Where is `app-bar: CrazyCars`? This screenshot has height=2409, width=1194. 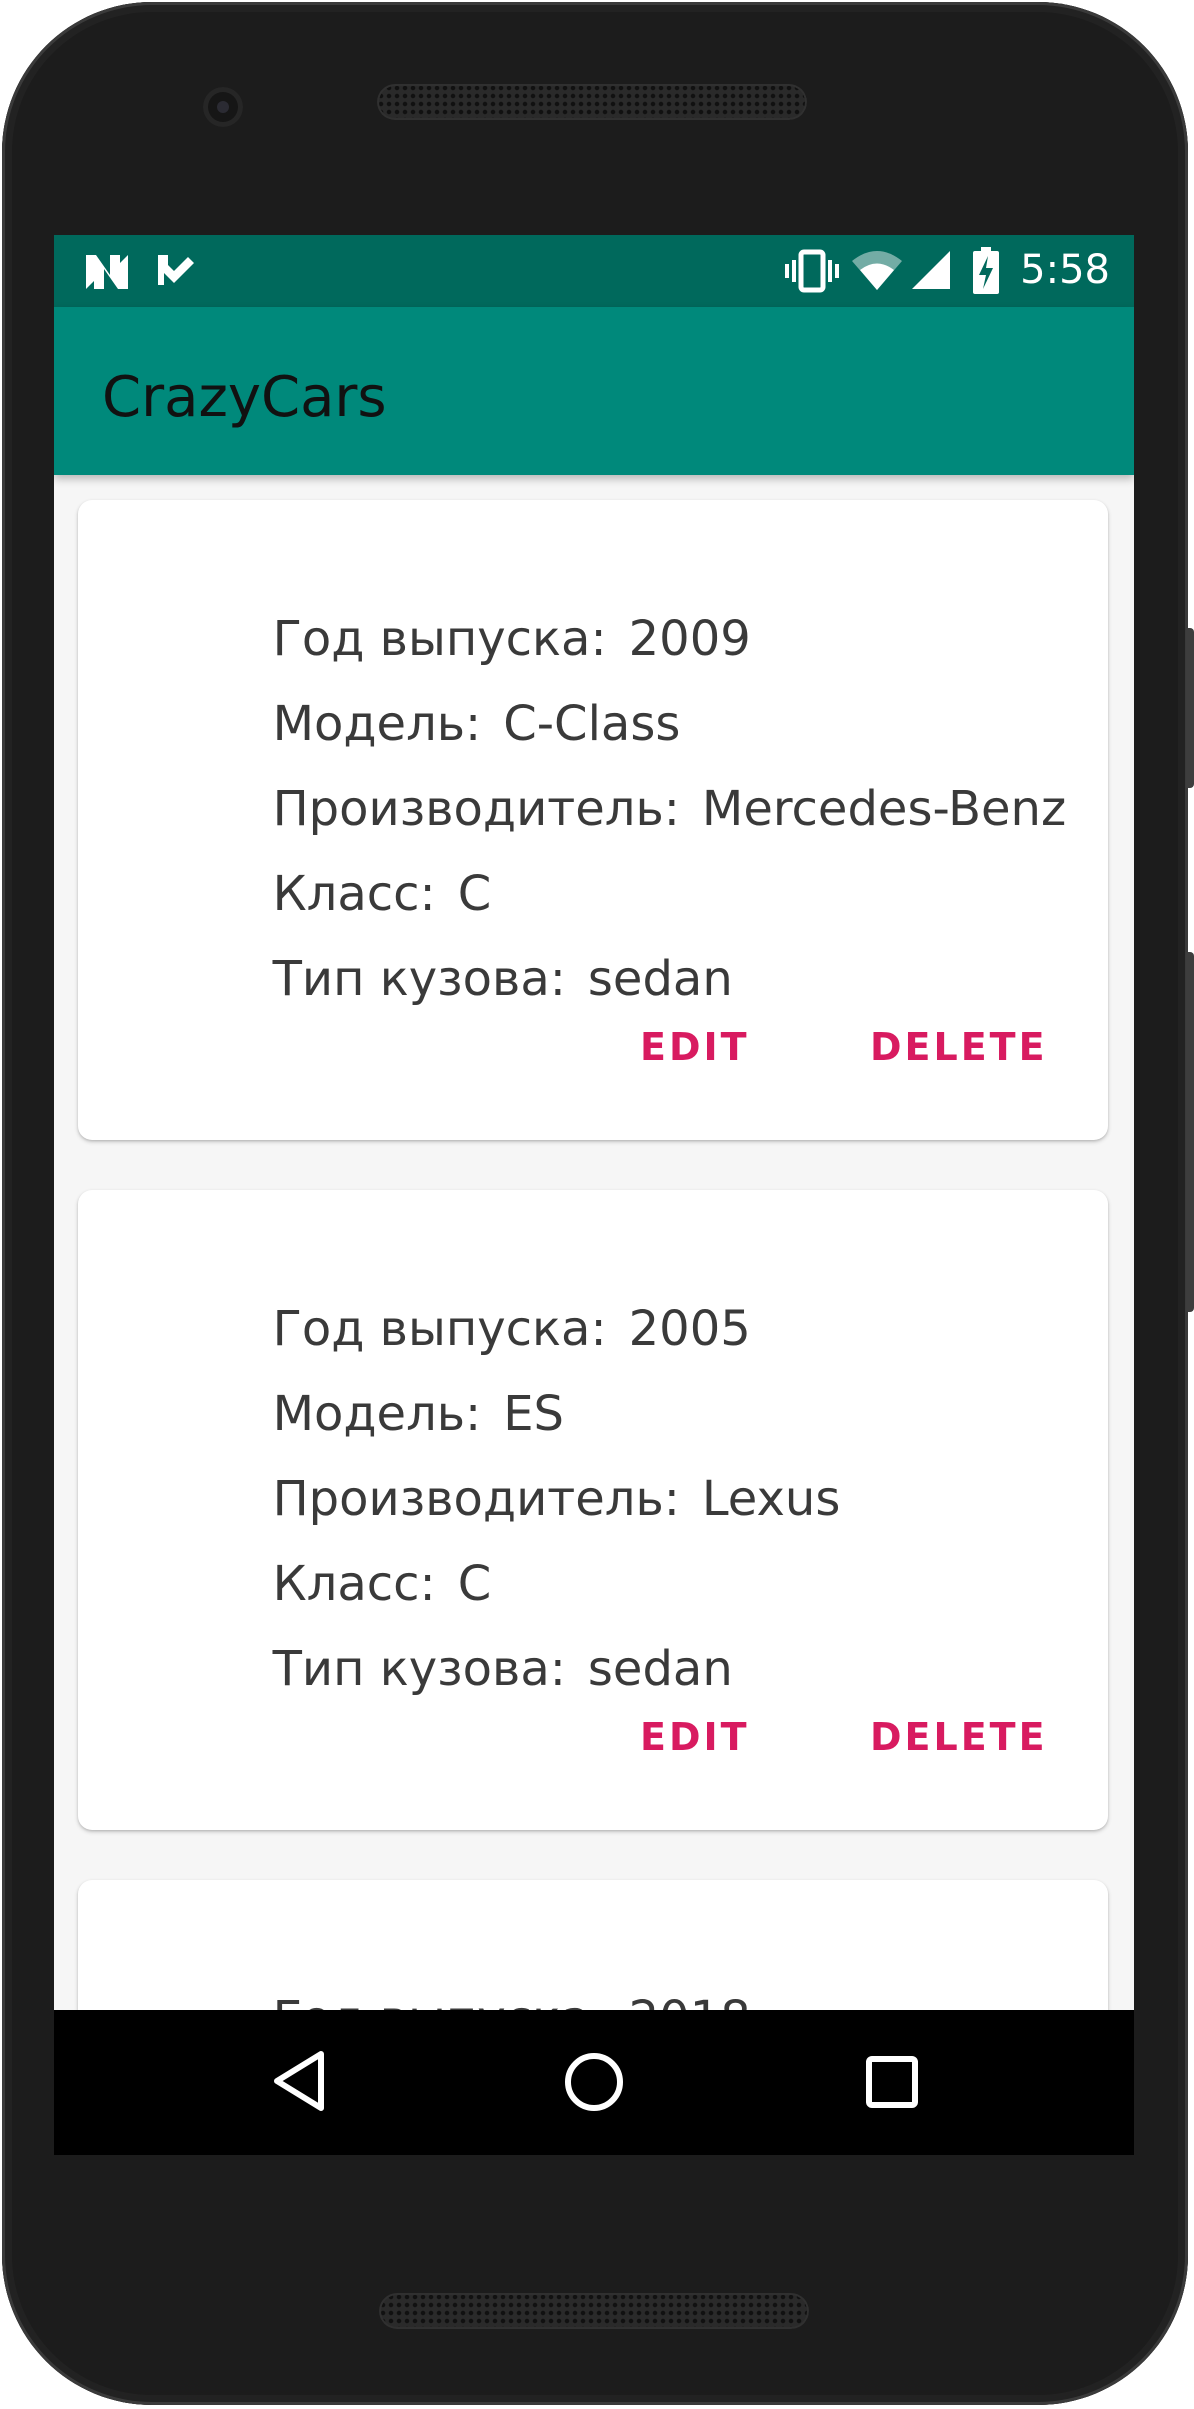 app-bar: CrazyCars is located at coordinates (594, 391).